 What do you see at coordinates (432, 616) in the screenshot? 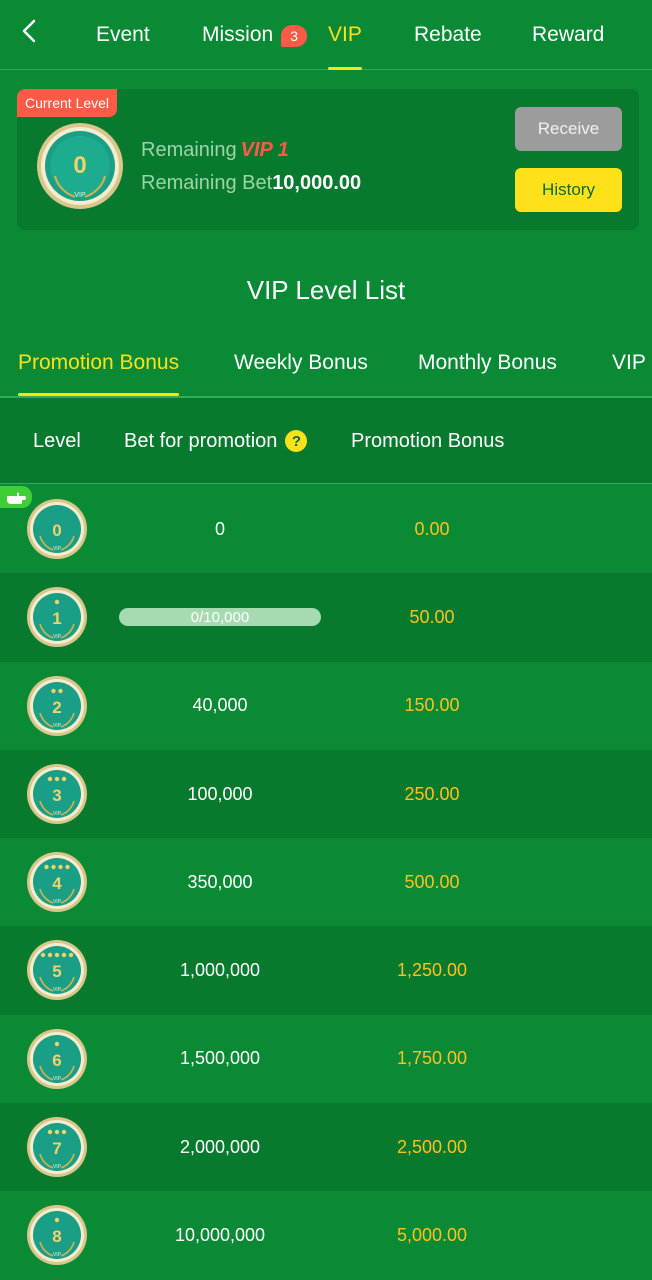
I see `promotion-bonus-cell: 50.00` at bounding box center [432, 616].